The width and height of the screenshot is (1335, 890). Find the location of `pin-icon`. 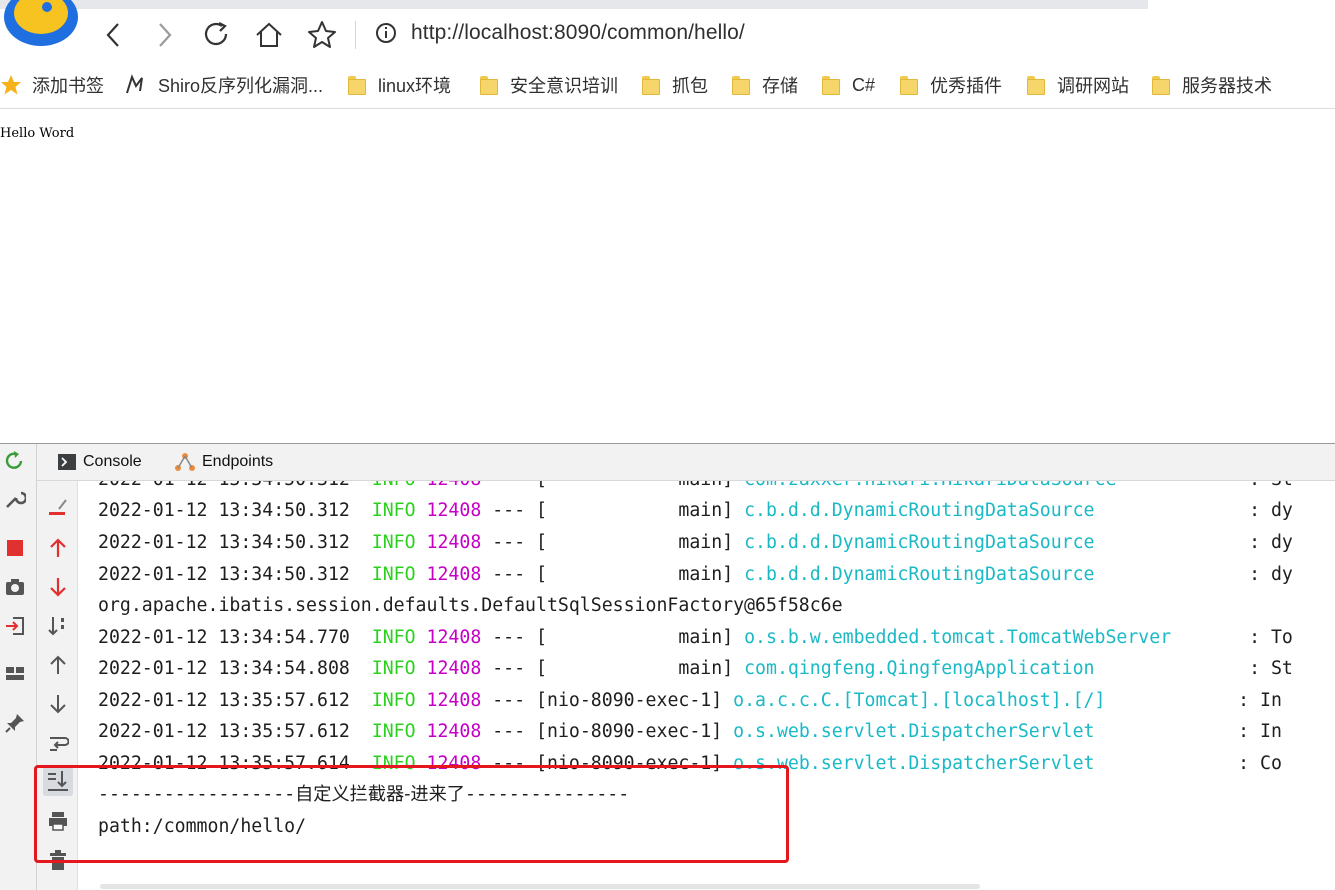

pin-icon is located at coordinates (15, 723).